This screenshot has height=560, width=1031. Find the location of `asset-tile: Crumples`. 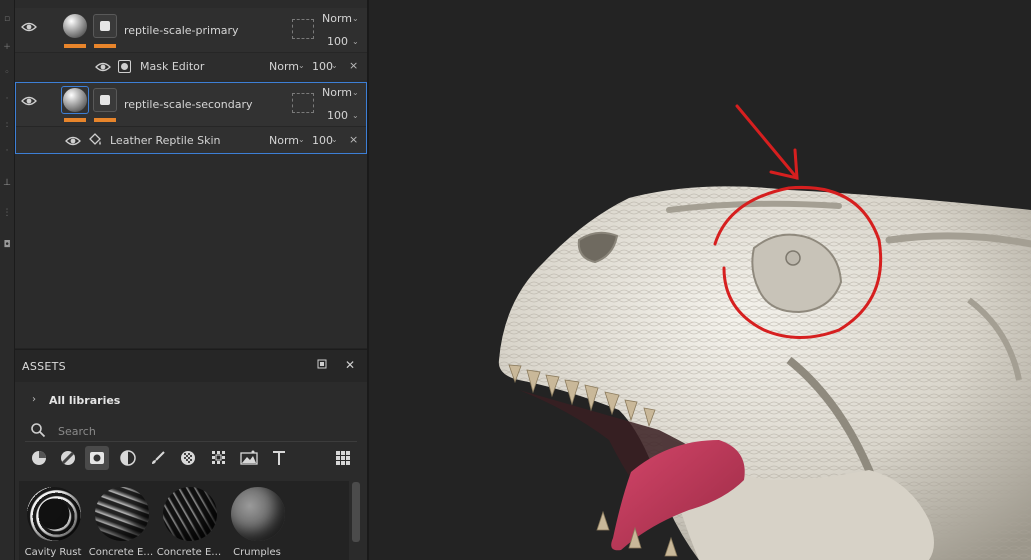

asset-tile: Crumples is located at coordinates (257, 523).